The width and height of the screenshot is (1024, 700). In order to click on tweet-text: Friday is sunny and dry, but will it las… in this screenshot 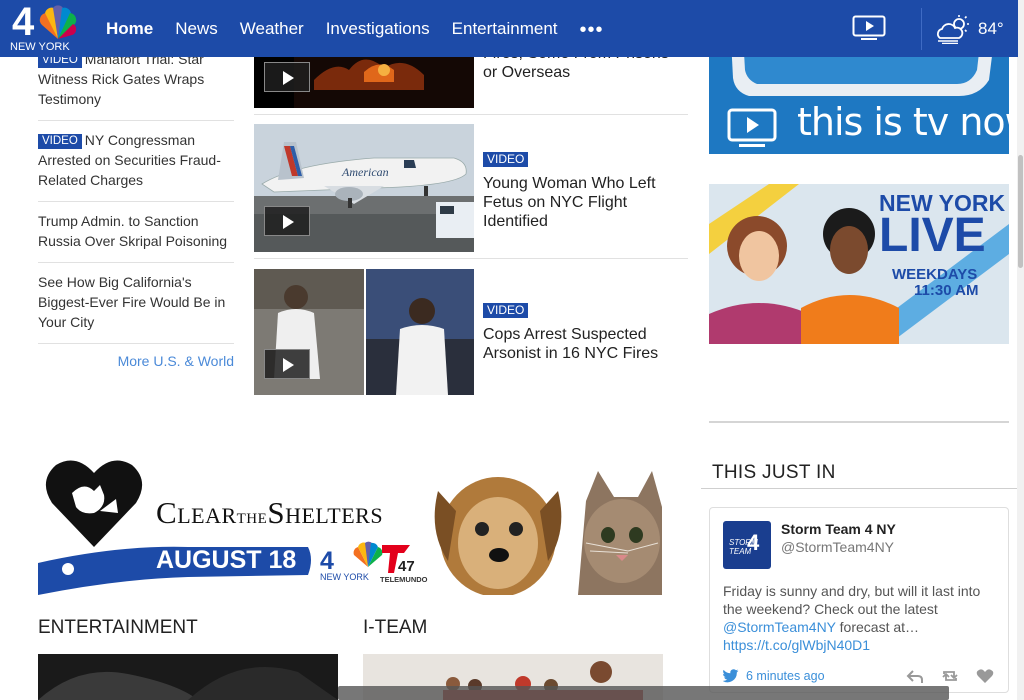, I will do `click(852, 600)`.